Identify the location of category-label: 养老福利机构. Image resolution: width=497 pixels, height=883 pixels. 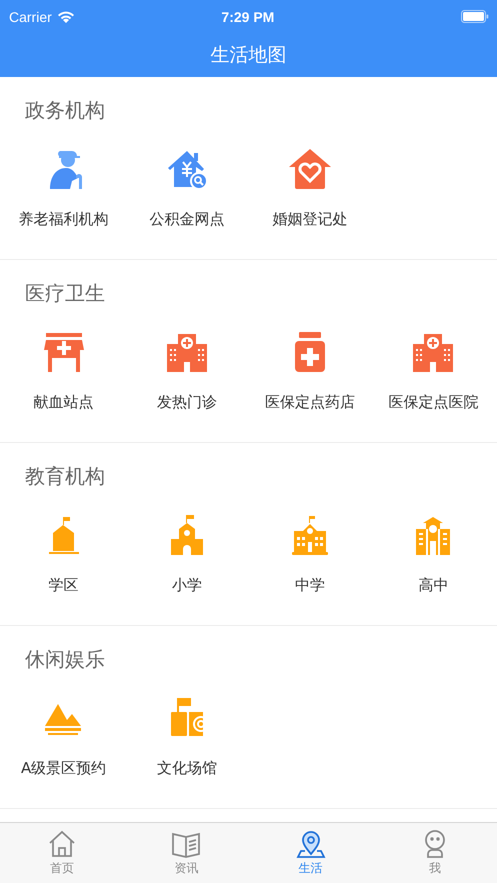
(63, 219).